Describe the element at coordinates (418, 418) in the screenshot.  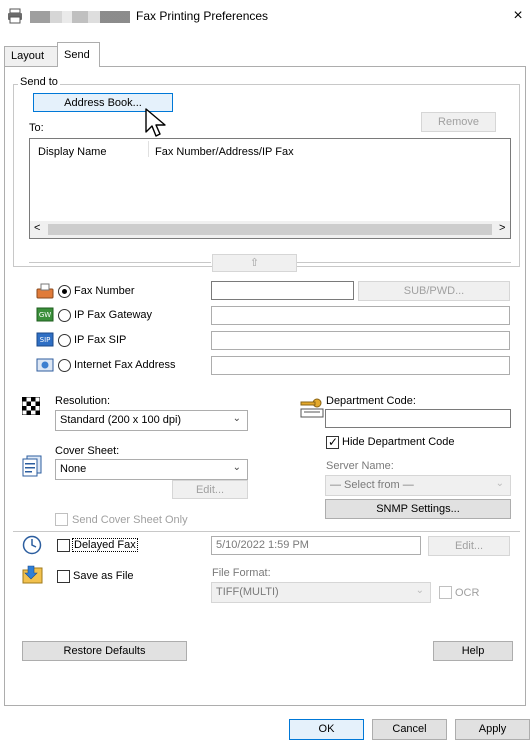
I see `department-code-input` at that location.